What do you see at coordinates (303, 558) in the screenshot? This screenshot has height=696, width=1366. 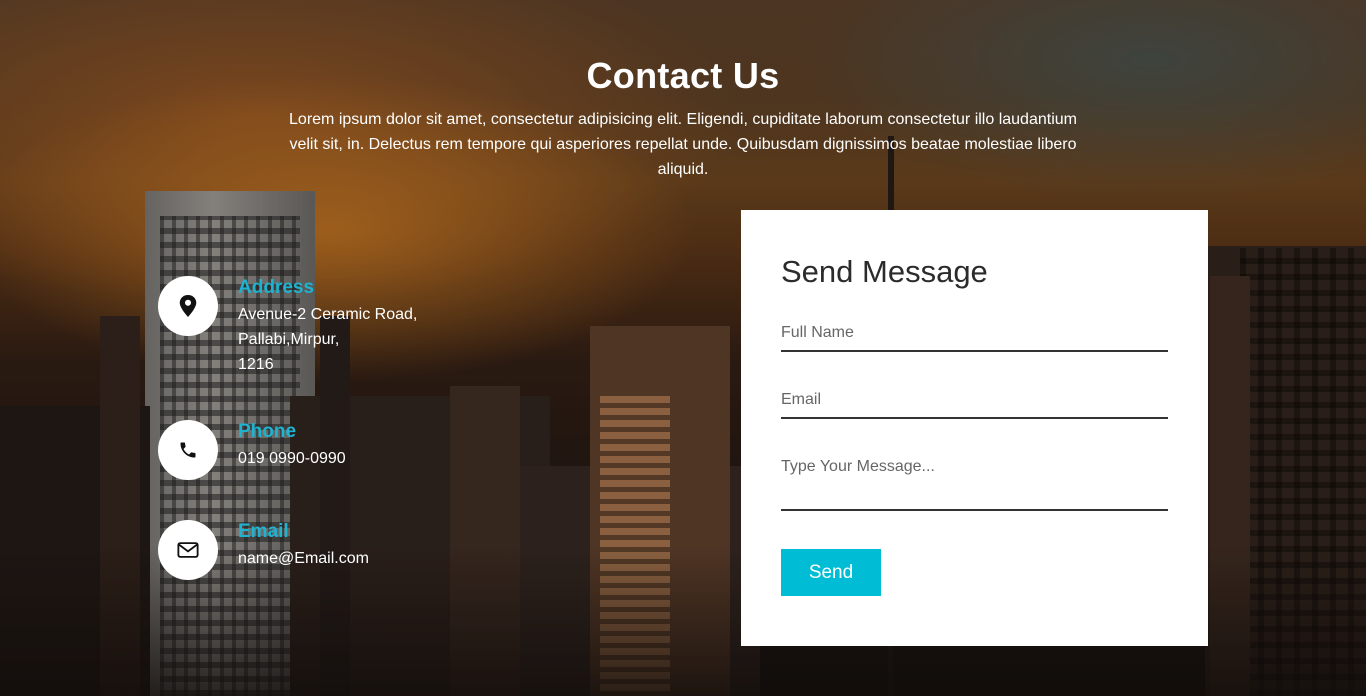 I see `email-value: name@Email.com` at bounding box center [303, 558].